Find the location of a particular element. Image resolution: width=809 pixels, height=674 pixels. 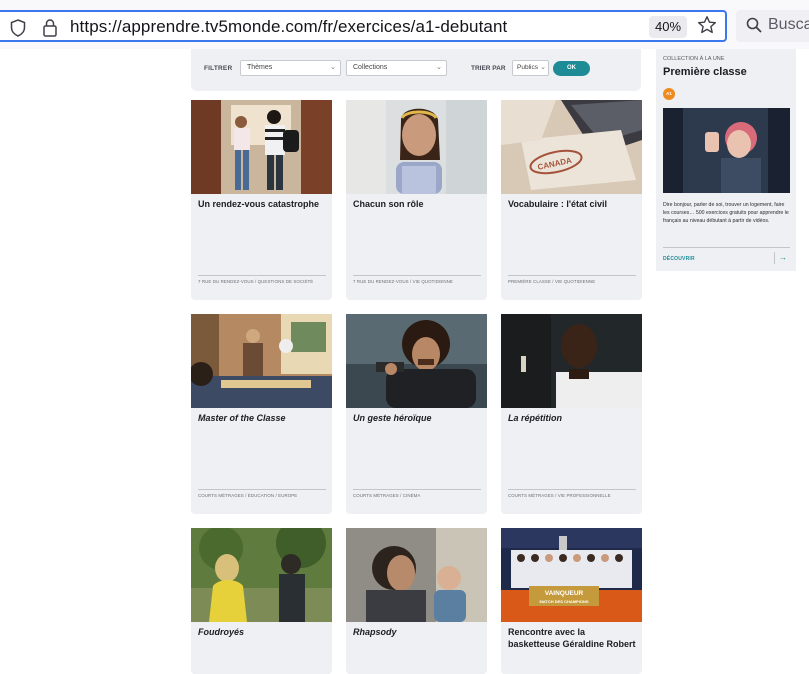

discover-link: DÉCOUVRIR is located at coordinates (679, 259).